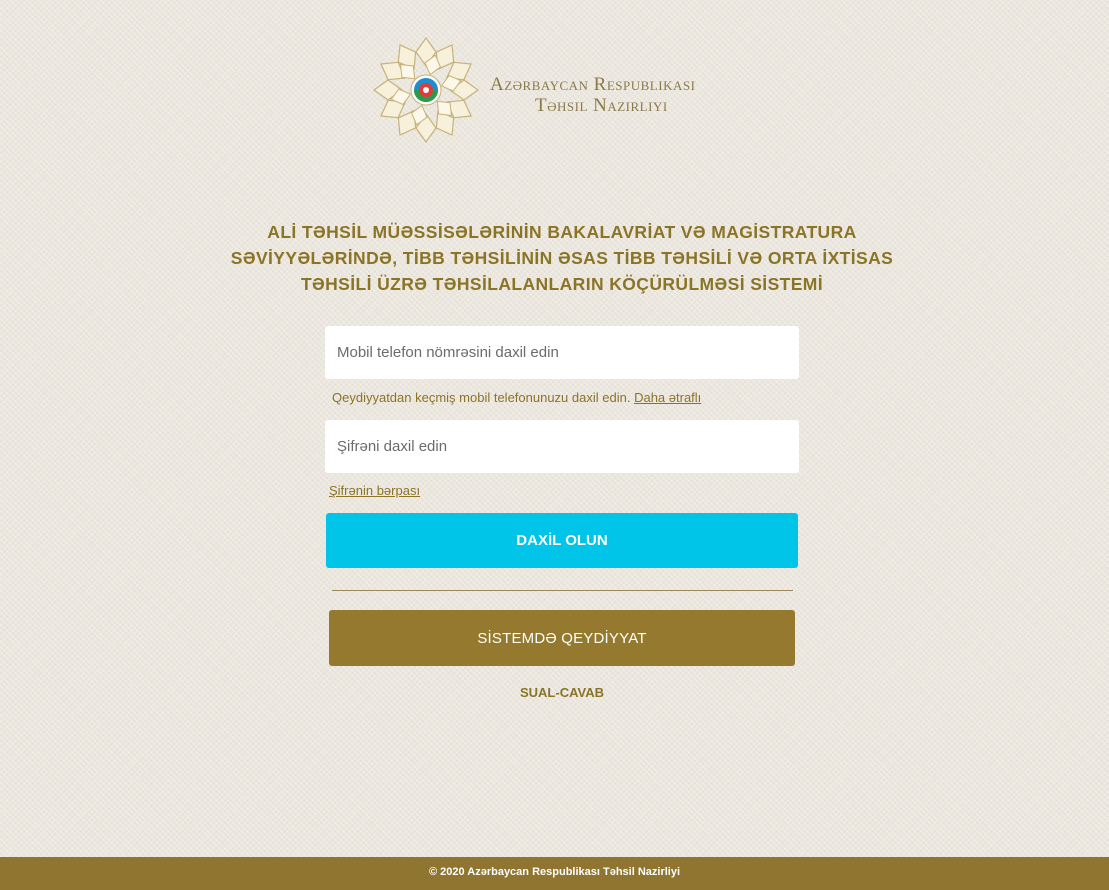 The width and height of the screenshot is (1109, 890). I want to click on password-recovery-link: Şifrənin bərpası, so click(374, 490).